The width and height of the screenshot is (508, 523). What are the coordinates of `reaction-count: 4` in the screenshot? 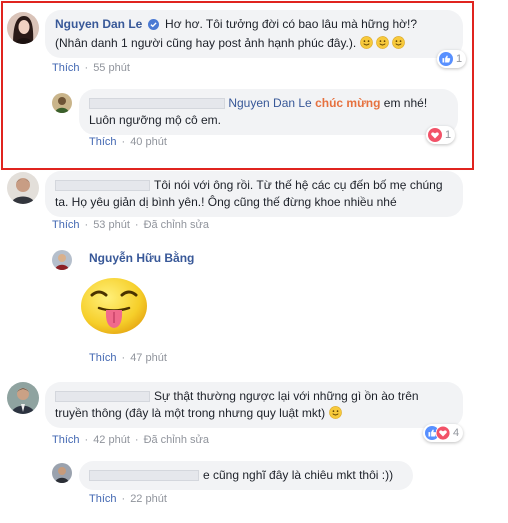 It's located at (456, 433).